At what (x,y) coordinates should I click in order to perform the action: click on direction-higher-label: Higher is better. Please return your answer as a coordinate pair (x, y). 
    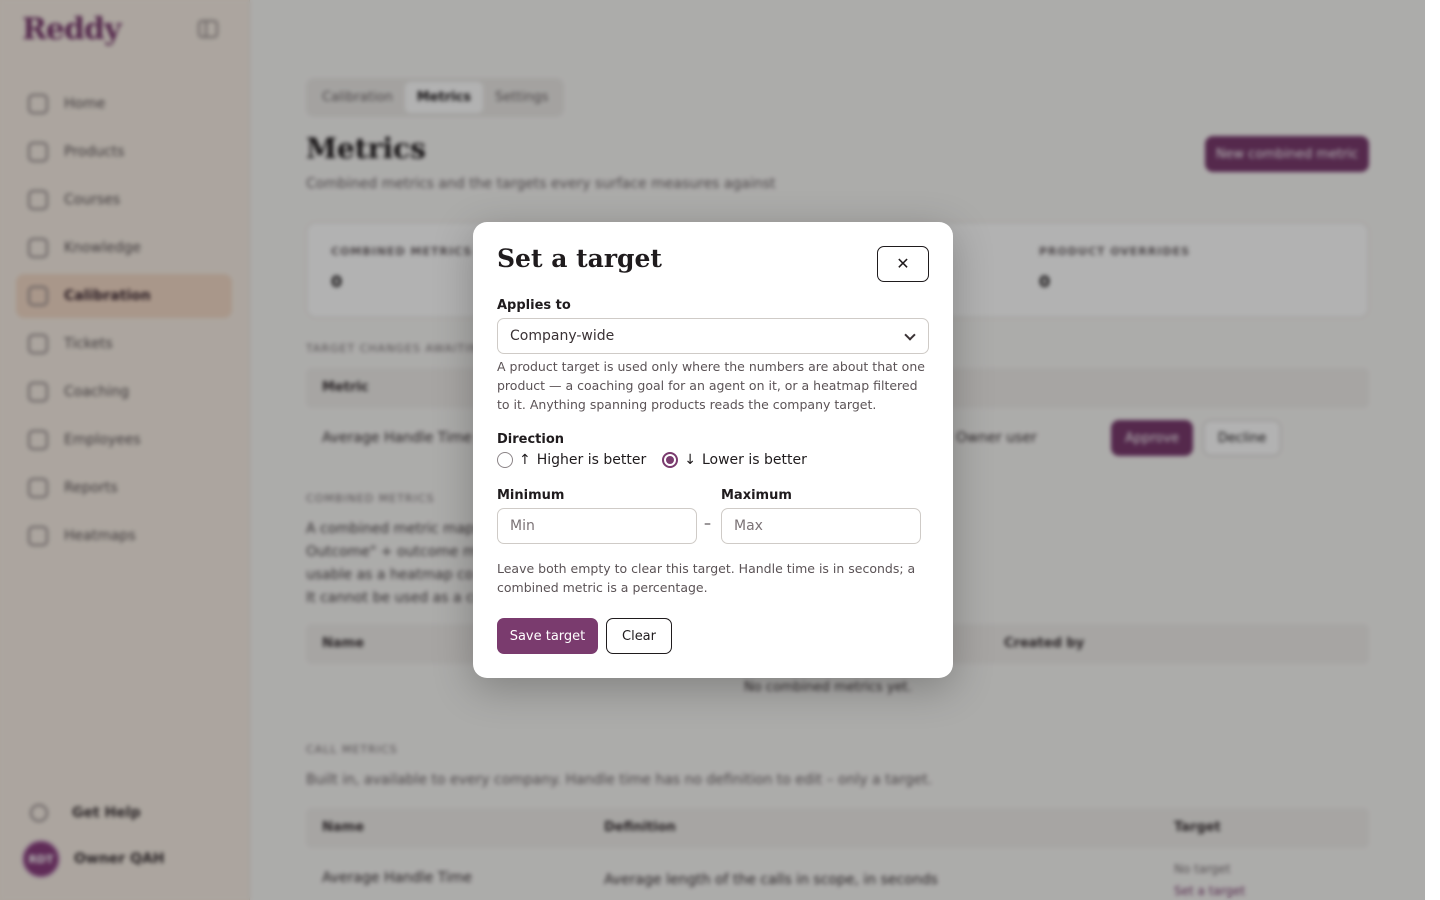
    Looking at the image, I should click on (591, 460).